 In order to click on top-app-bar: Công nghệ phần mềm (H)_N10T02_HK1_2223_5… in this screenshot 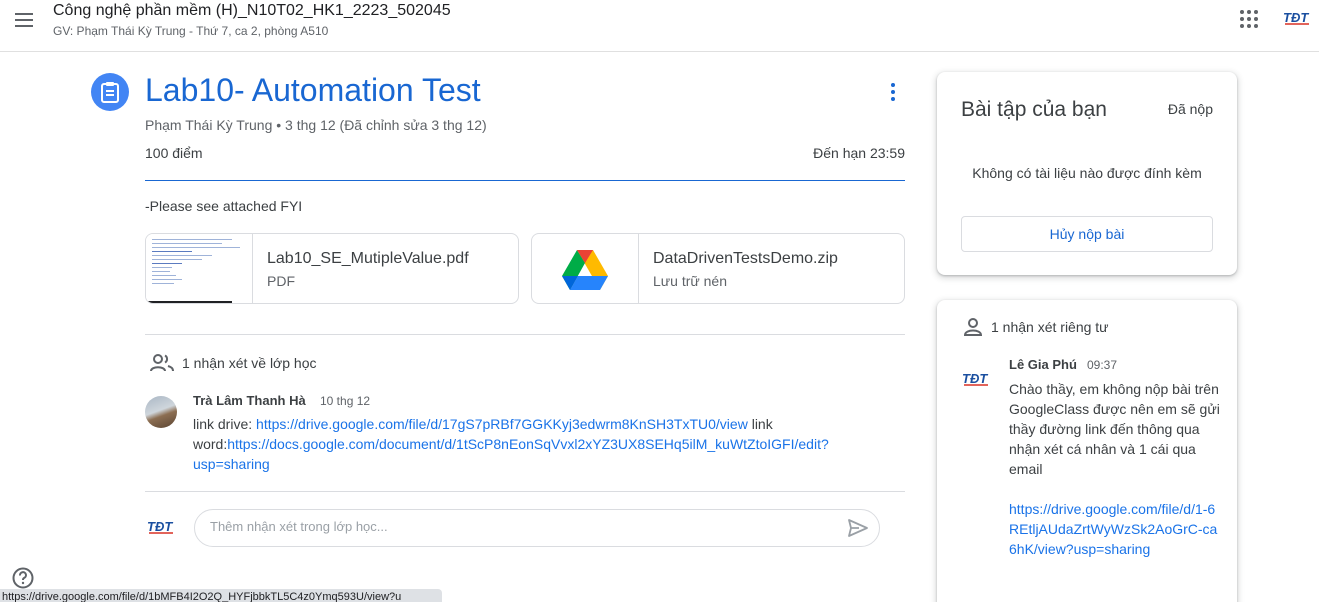, I will do `click(659, 26)`.